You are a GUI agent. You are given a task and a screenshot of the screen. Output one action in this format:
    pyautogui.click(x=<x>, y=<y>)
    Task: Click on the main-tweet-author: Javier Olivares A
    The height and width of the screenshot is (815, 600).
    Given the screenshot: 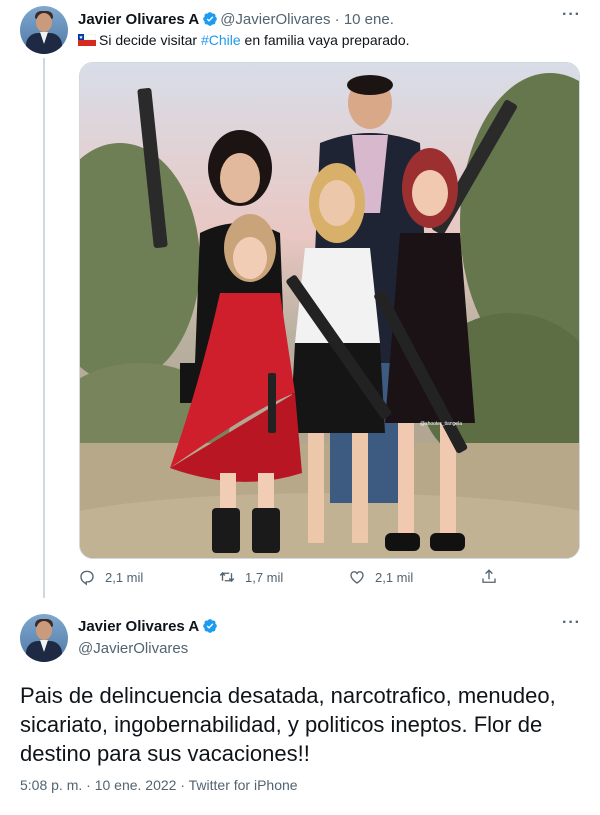 What is the action you would take?
    pyautogui.click(x=149, y=627)
    